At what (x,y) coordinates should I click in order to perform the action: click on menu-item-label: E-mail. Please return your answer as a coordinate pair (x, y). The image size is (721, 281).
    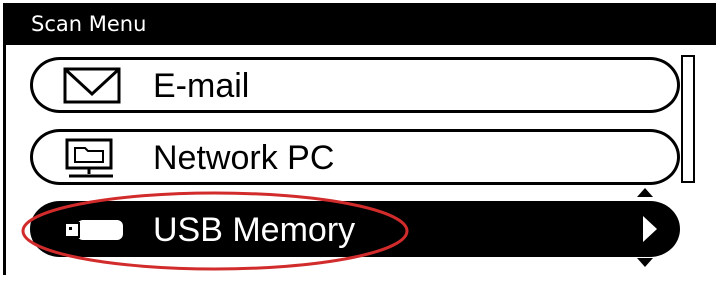
    Looking at the image, I should click on (201, 86).